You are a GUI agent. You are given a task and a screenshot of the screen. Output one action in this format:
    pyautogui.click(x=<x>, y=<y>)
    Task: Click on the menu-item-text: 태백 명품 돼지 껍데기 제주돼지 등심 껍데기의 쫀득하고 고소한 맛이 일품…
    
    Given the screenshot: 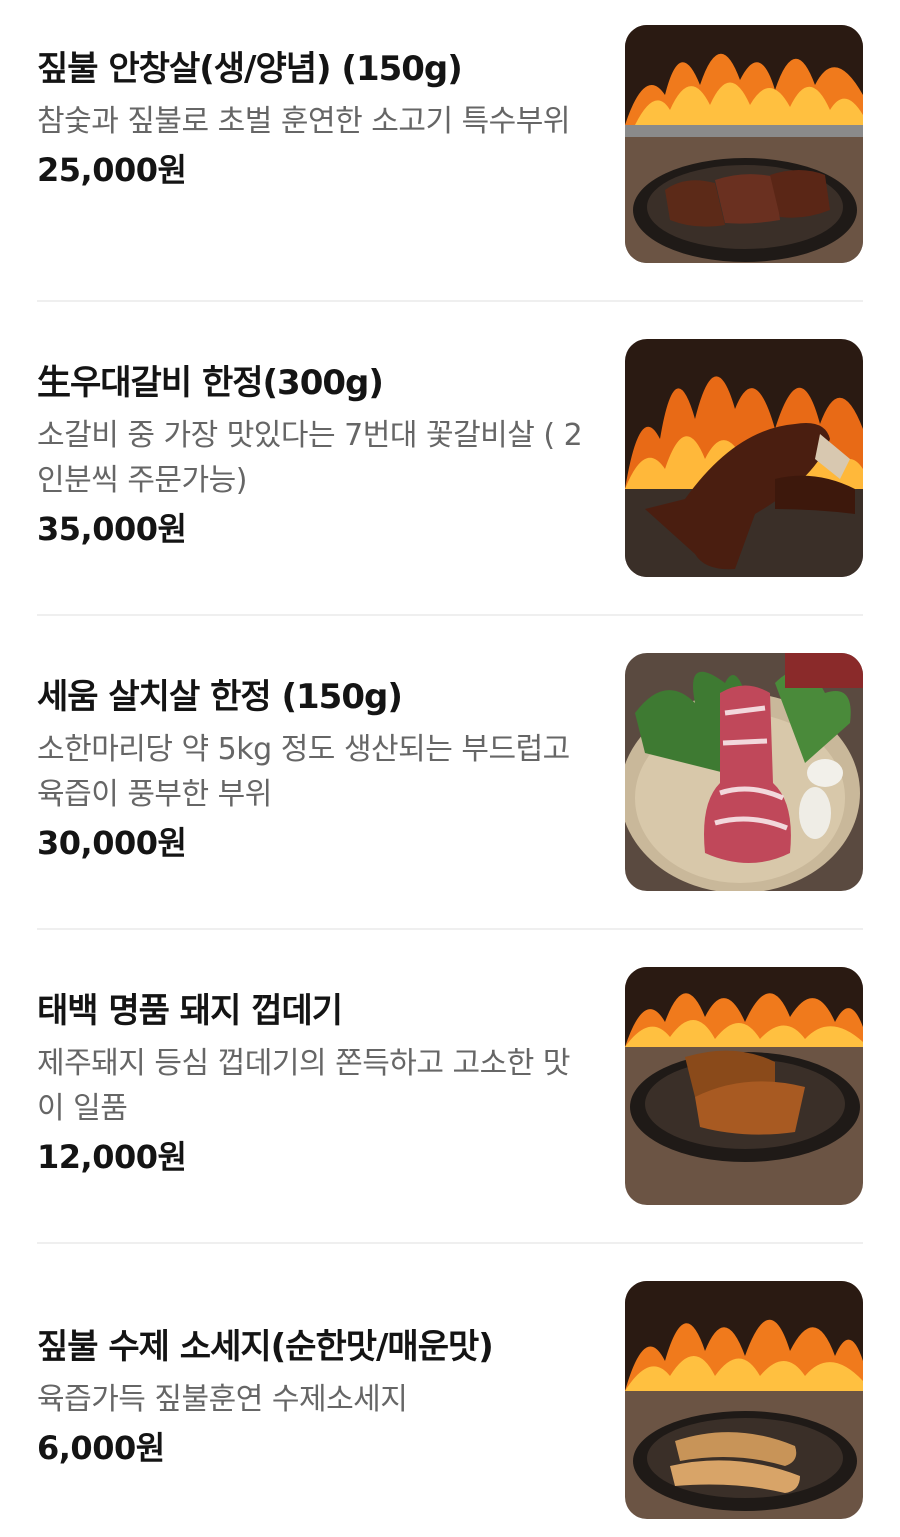 What is the action you would take?
    pyautogui.click(x=317, y=1083)
    